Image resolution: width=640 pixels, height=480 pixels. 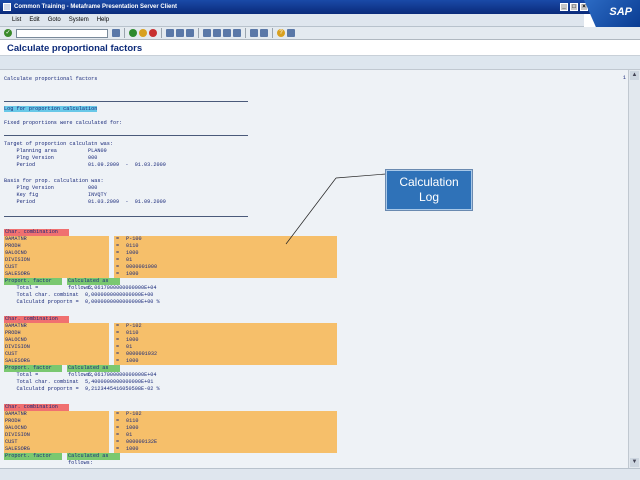 I want to click on status-bar, so click(x=320, y=474).